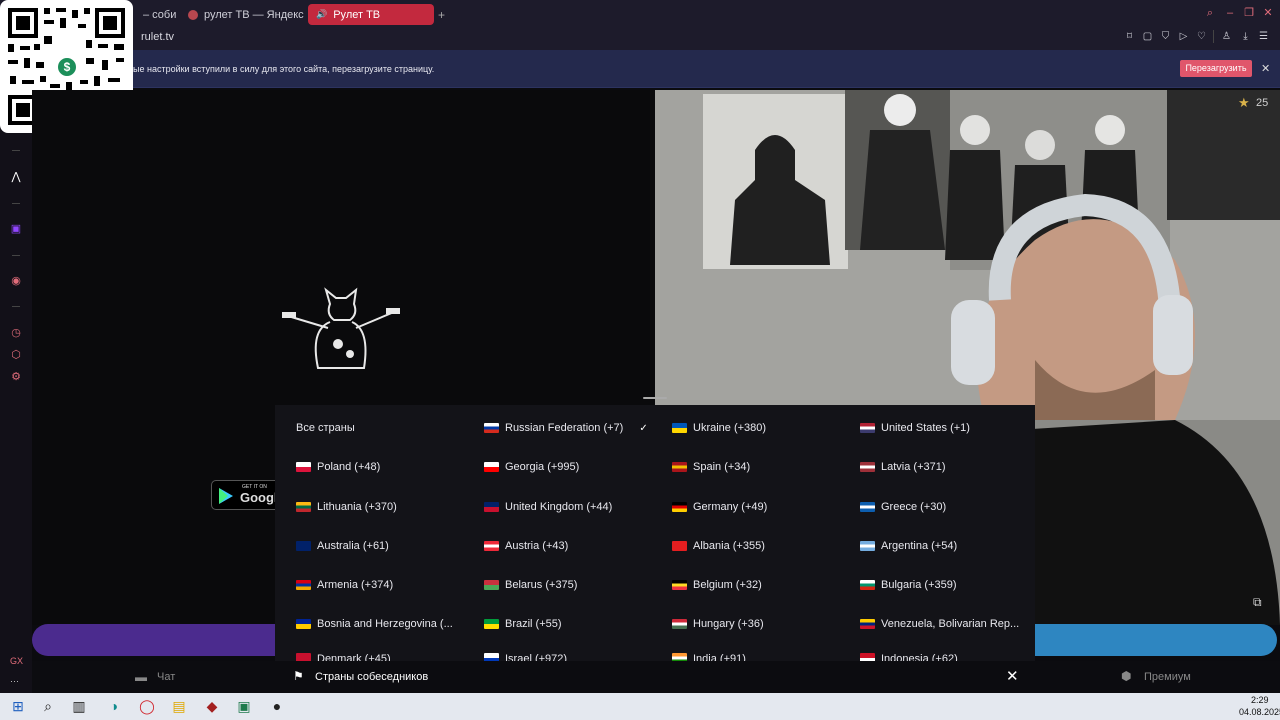  What do you see at coordinates (523, 624) in the screenshot?
I see `country-option: Brazil (+55)` at bounding box center [523, 624].